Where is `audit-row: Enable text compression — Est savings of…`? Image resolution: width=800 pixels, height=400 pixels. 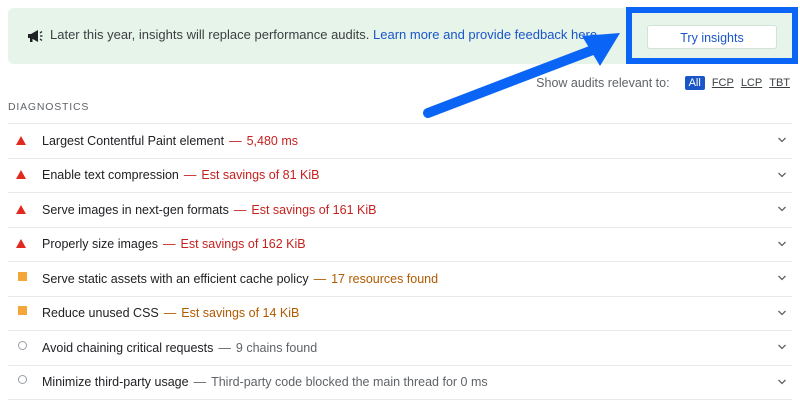
audit-row: Enable text compression — Est savings of… is located at coordinates (400, 175).